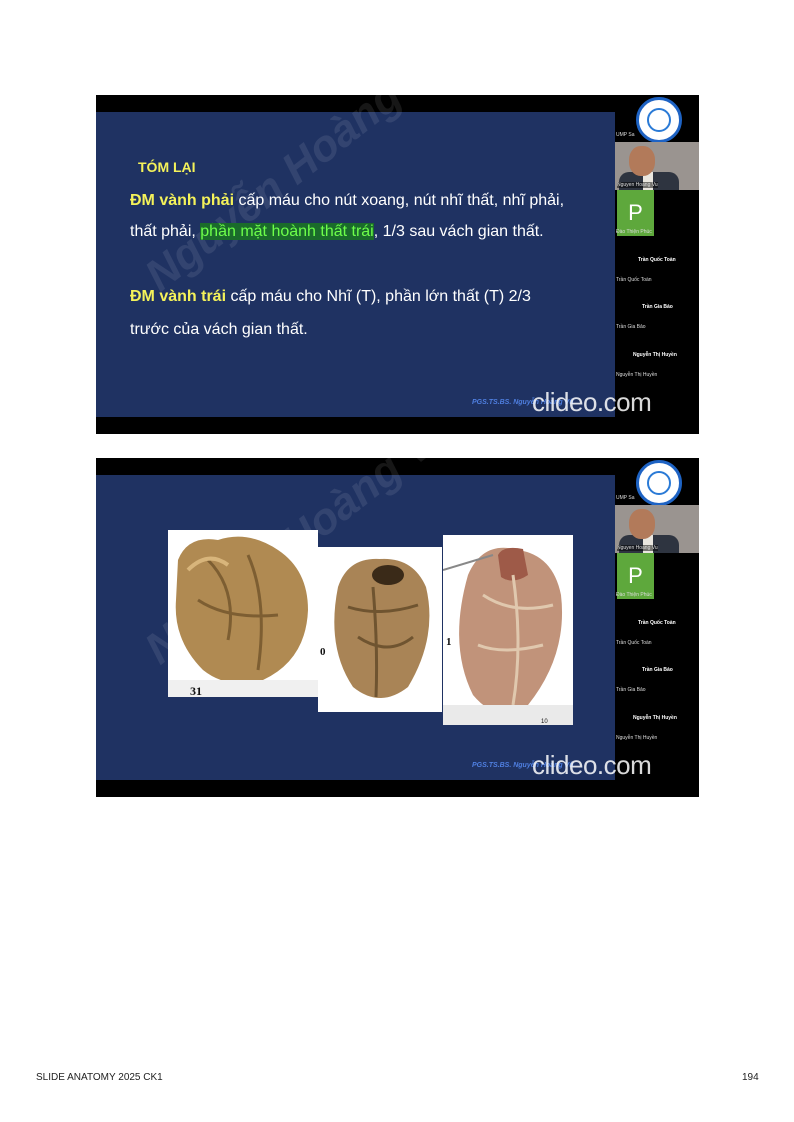  Describe the element at coordinates (380, 629) in the screenshot. I see `heart-photo-2: 0` at that location.